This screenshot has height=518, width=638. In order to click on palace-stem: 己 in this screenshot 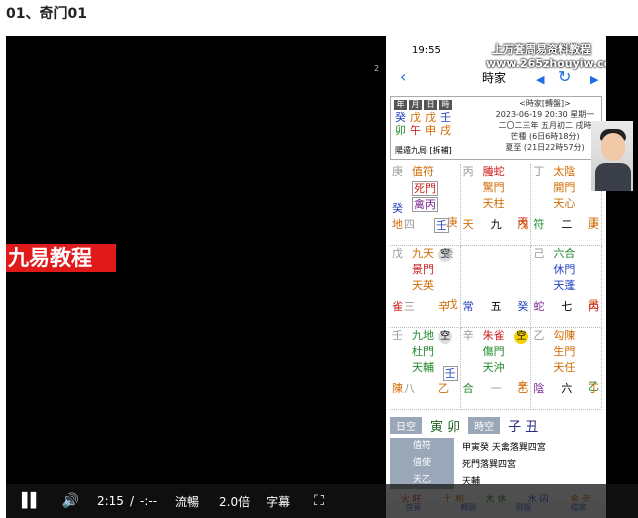, I will do `click(539, 253)`.